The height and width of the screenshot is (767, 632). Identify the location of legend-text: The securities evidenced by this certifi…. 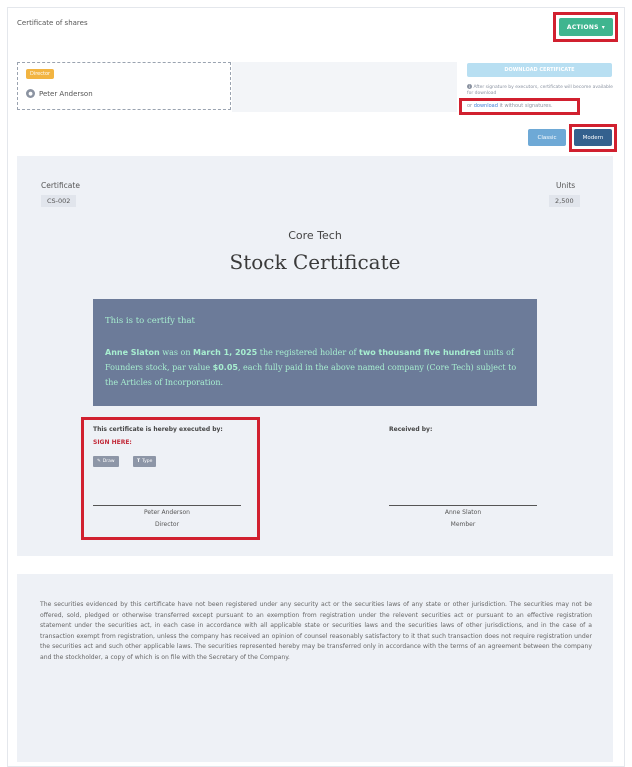
(316, 631).